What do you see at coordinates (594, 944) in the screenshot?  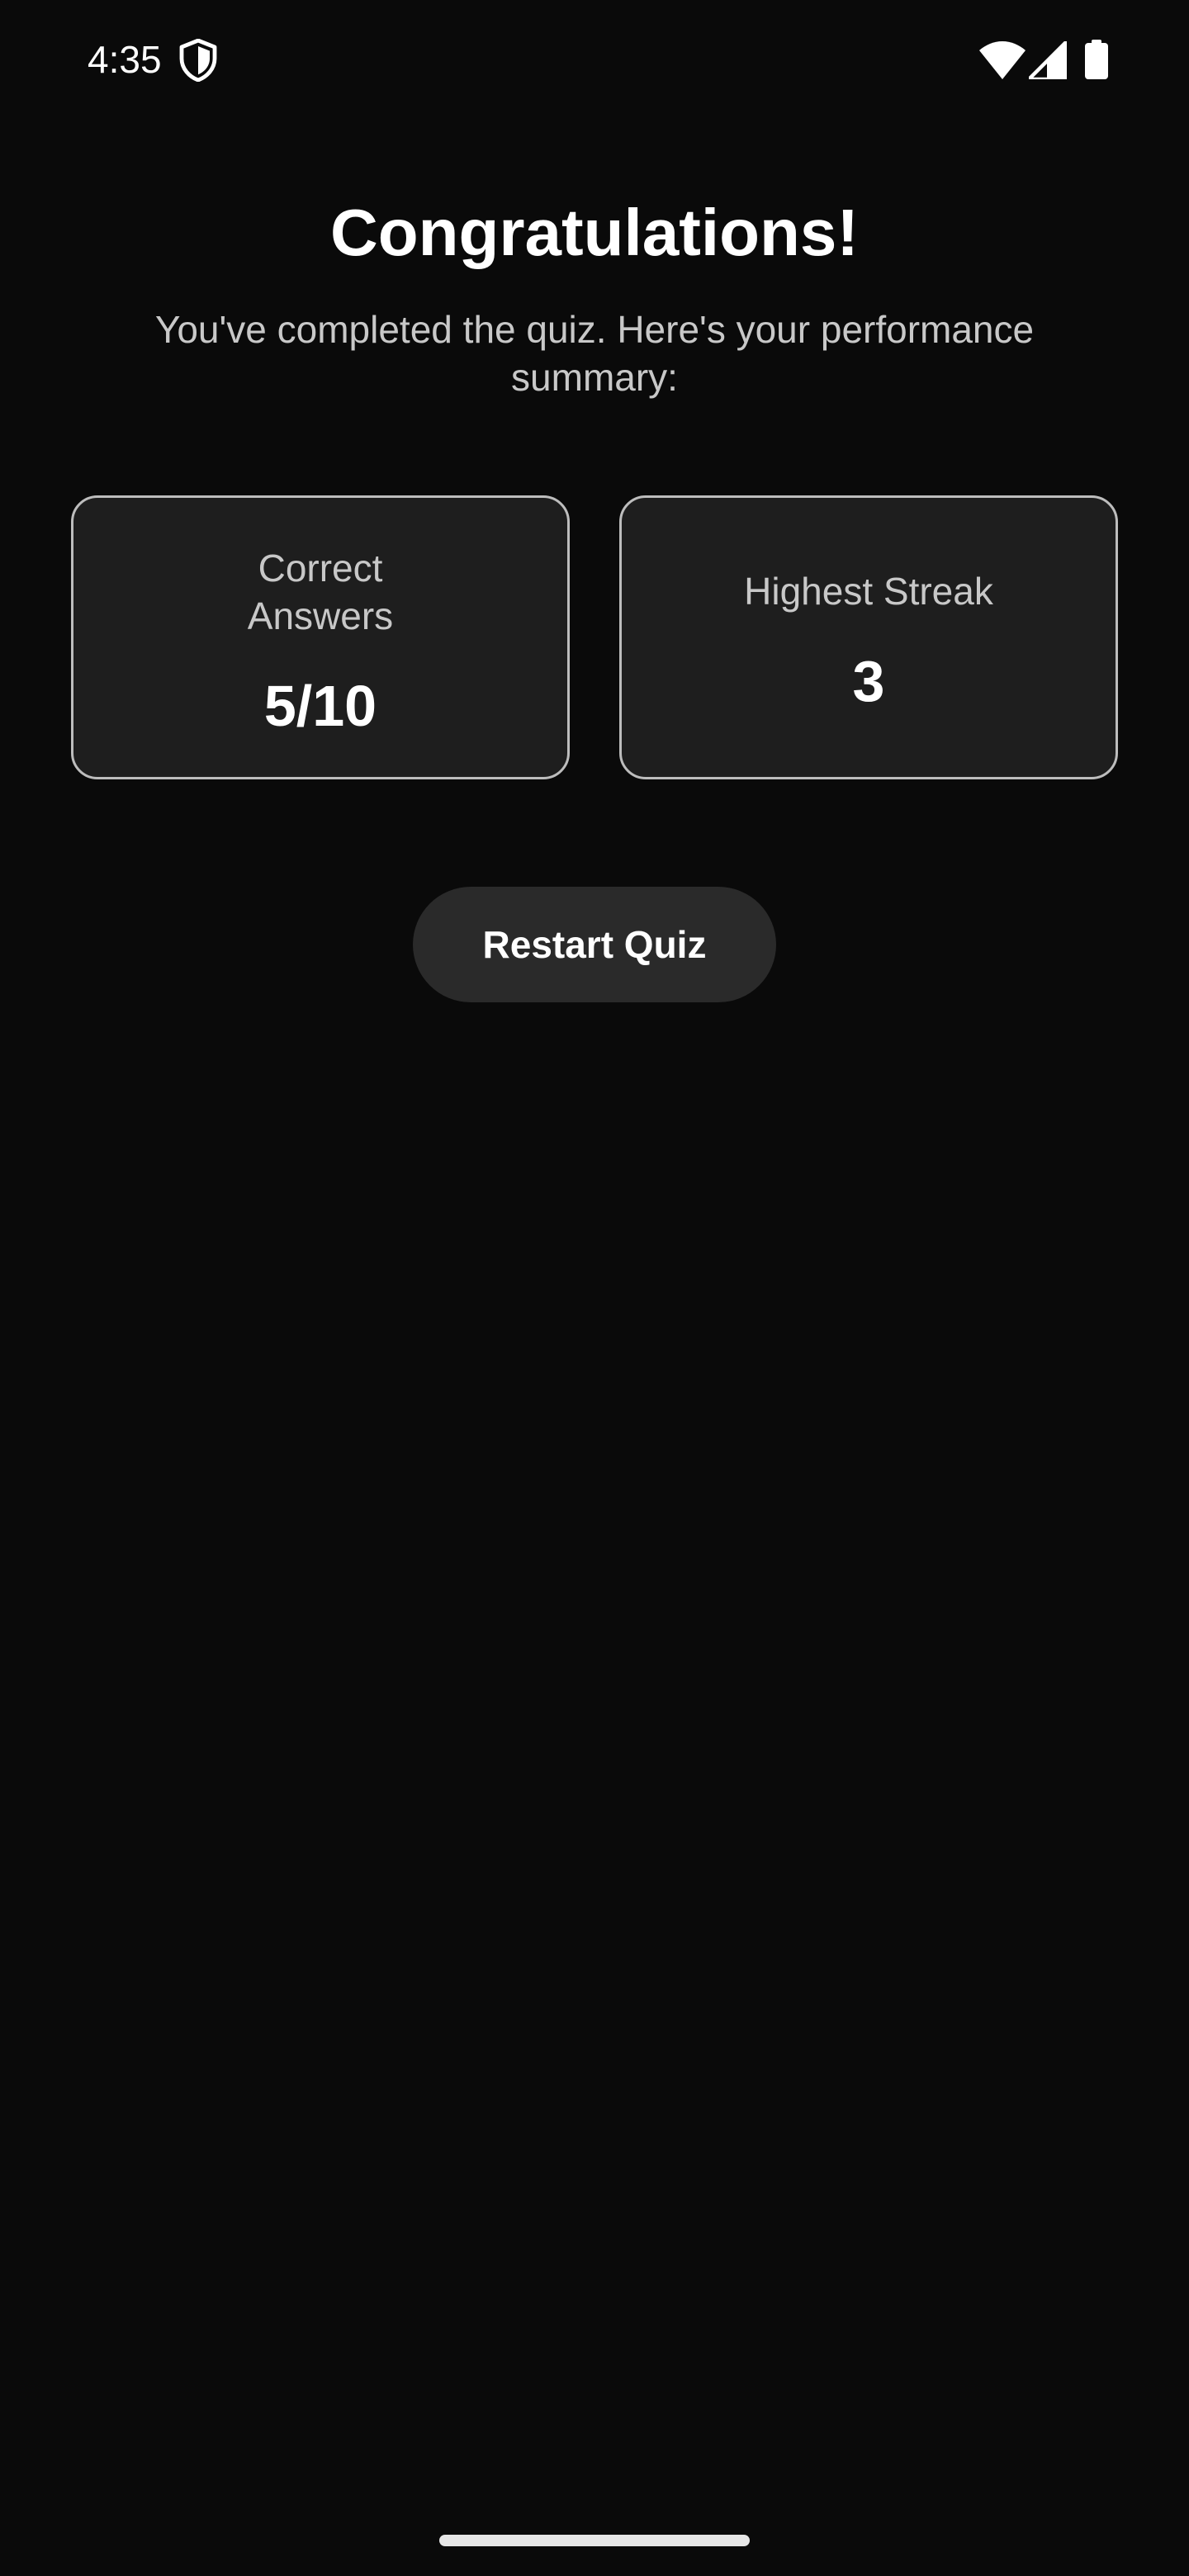 I see `restart-quiz-button: Restart Quiz` at bounding box center [594, 944].